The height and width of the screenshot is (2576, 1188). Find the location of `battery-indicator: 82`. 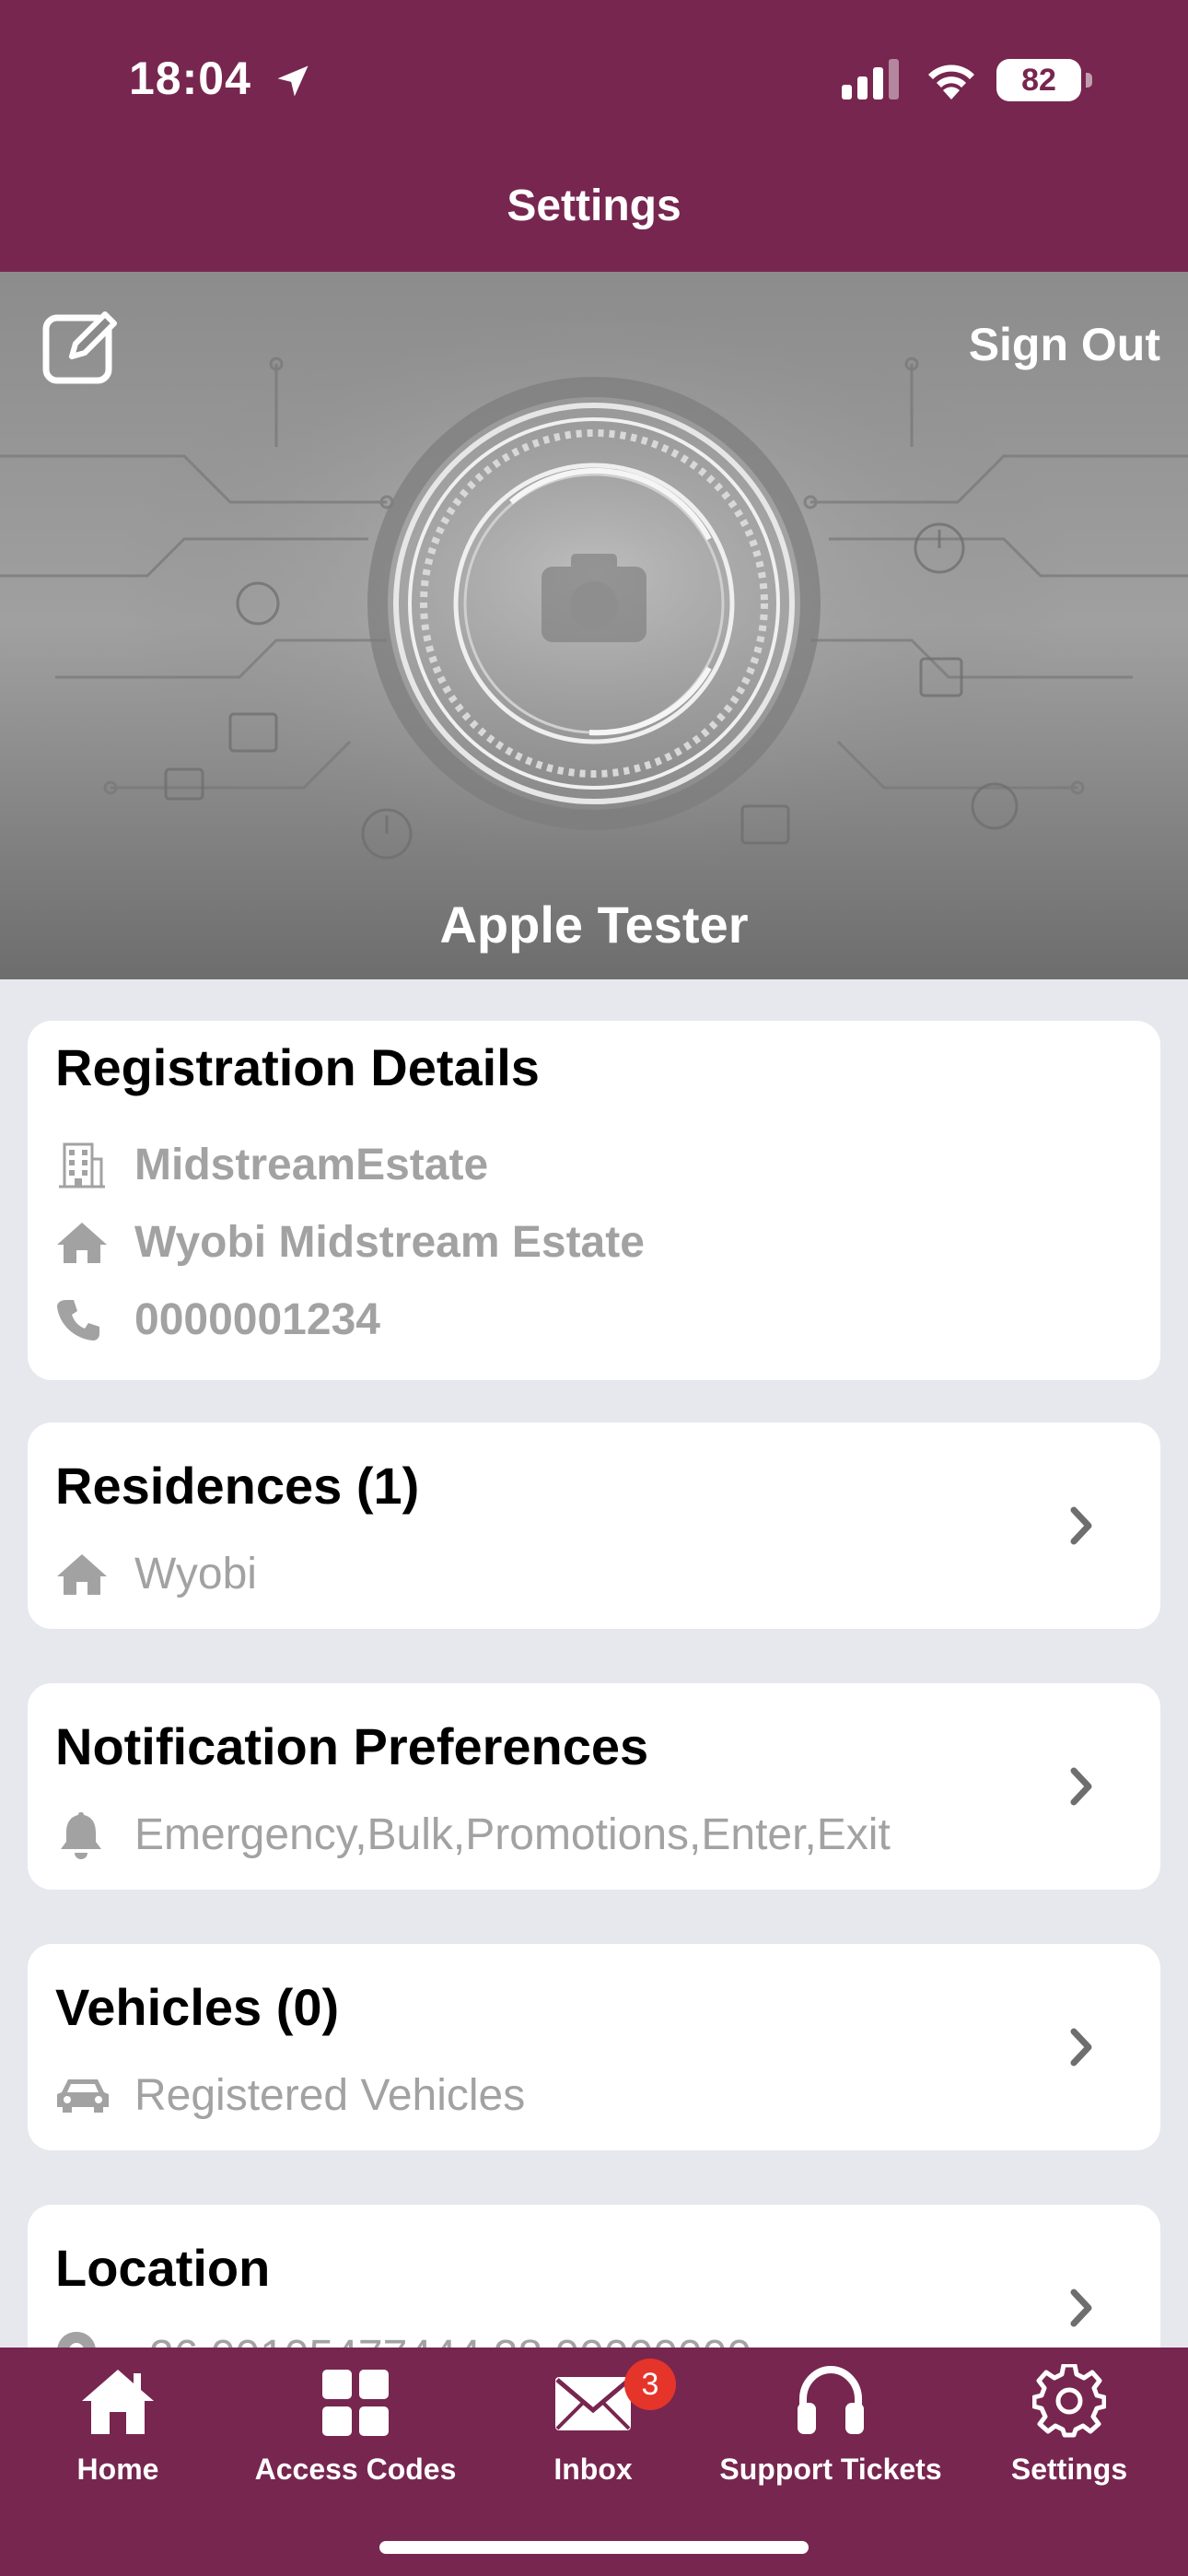

battery-indicator: 82 is located at coordinates (1044, 80).